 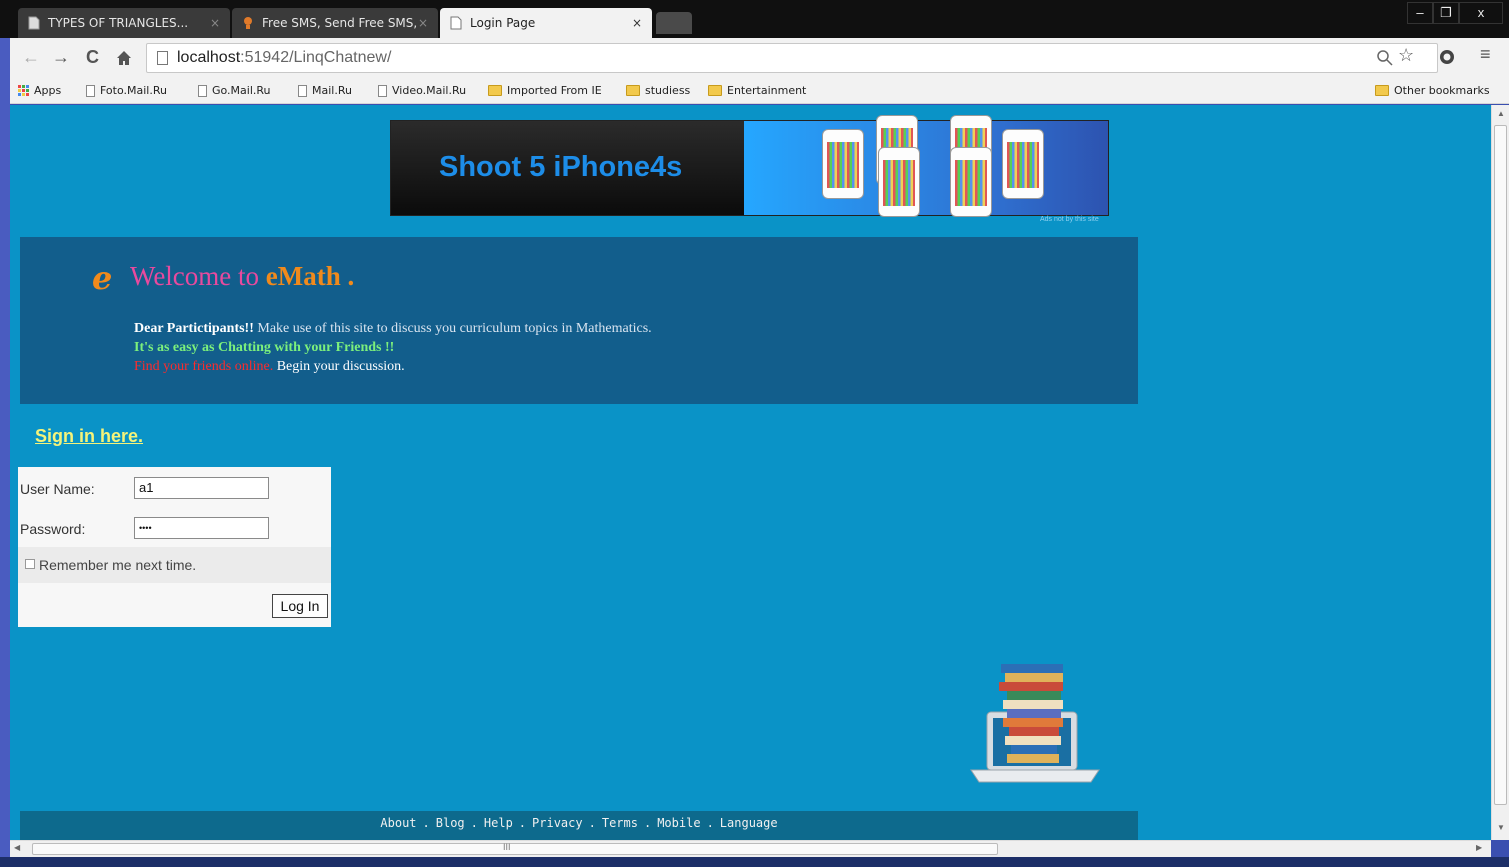 What do you see at coordinates (31, 57) in the screenshot?
I see `back-arrow-icon: ←` at bounding box center [31, 57].